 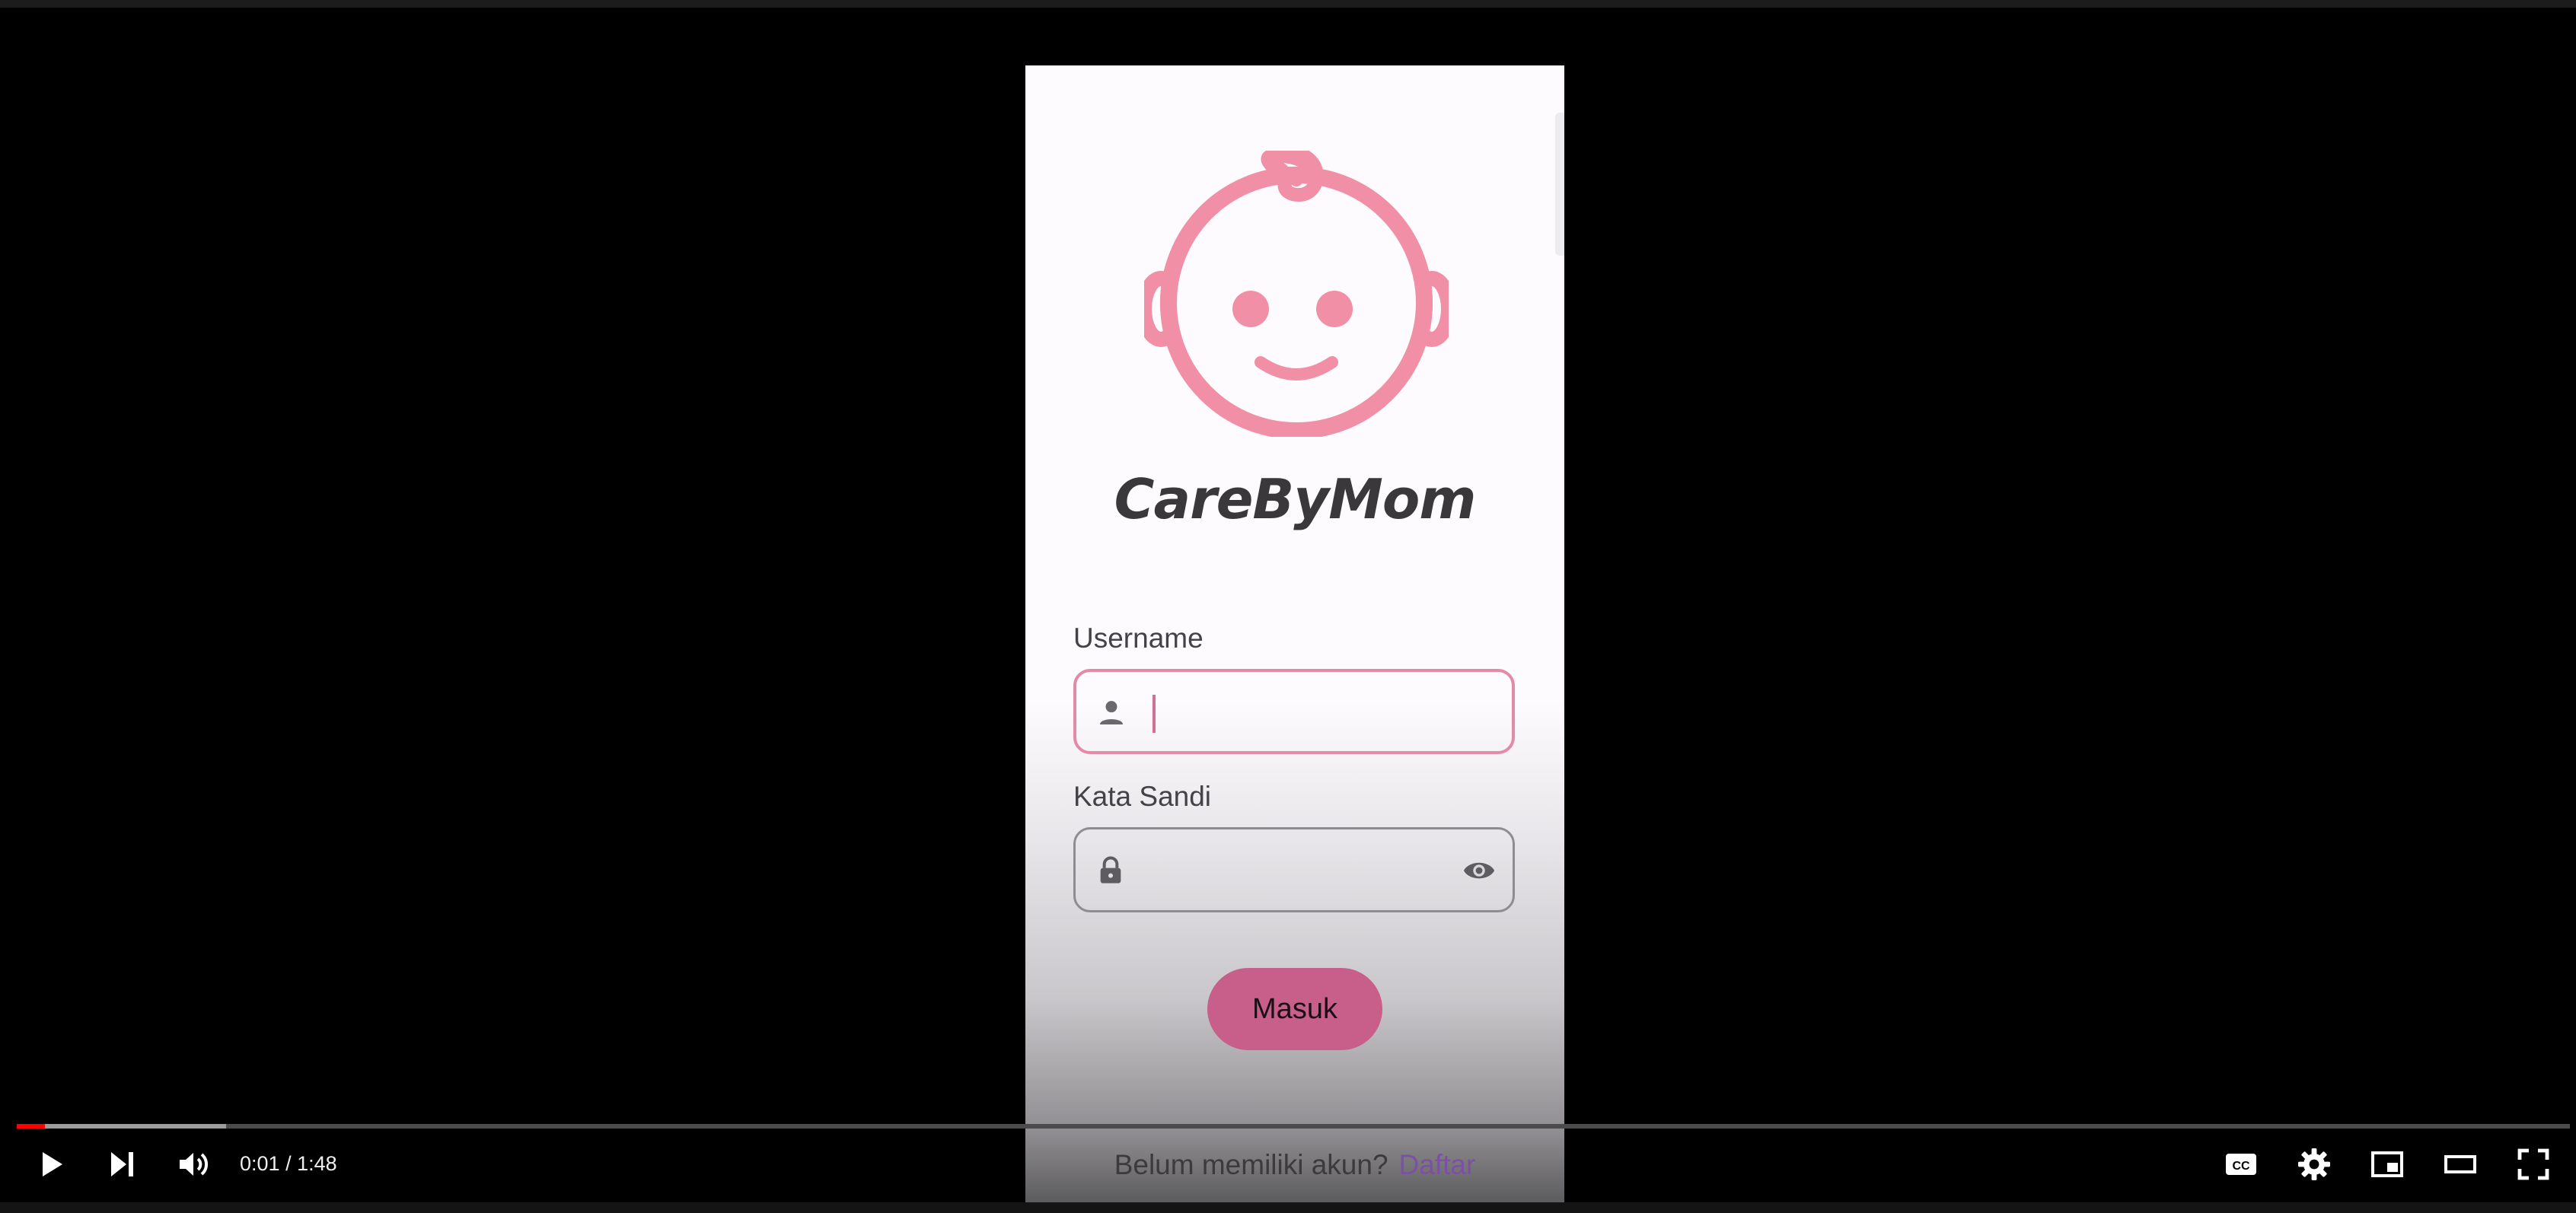 I want to click on register-prompt: Belum memiliki akun?, so click(x=1251, y=1164).